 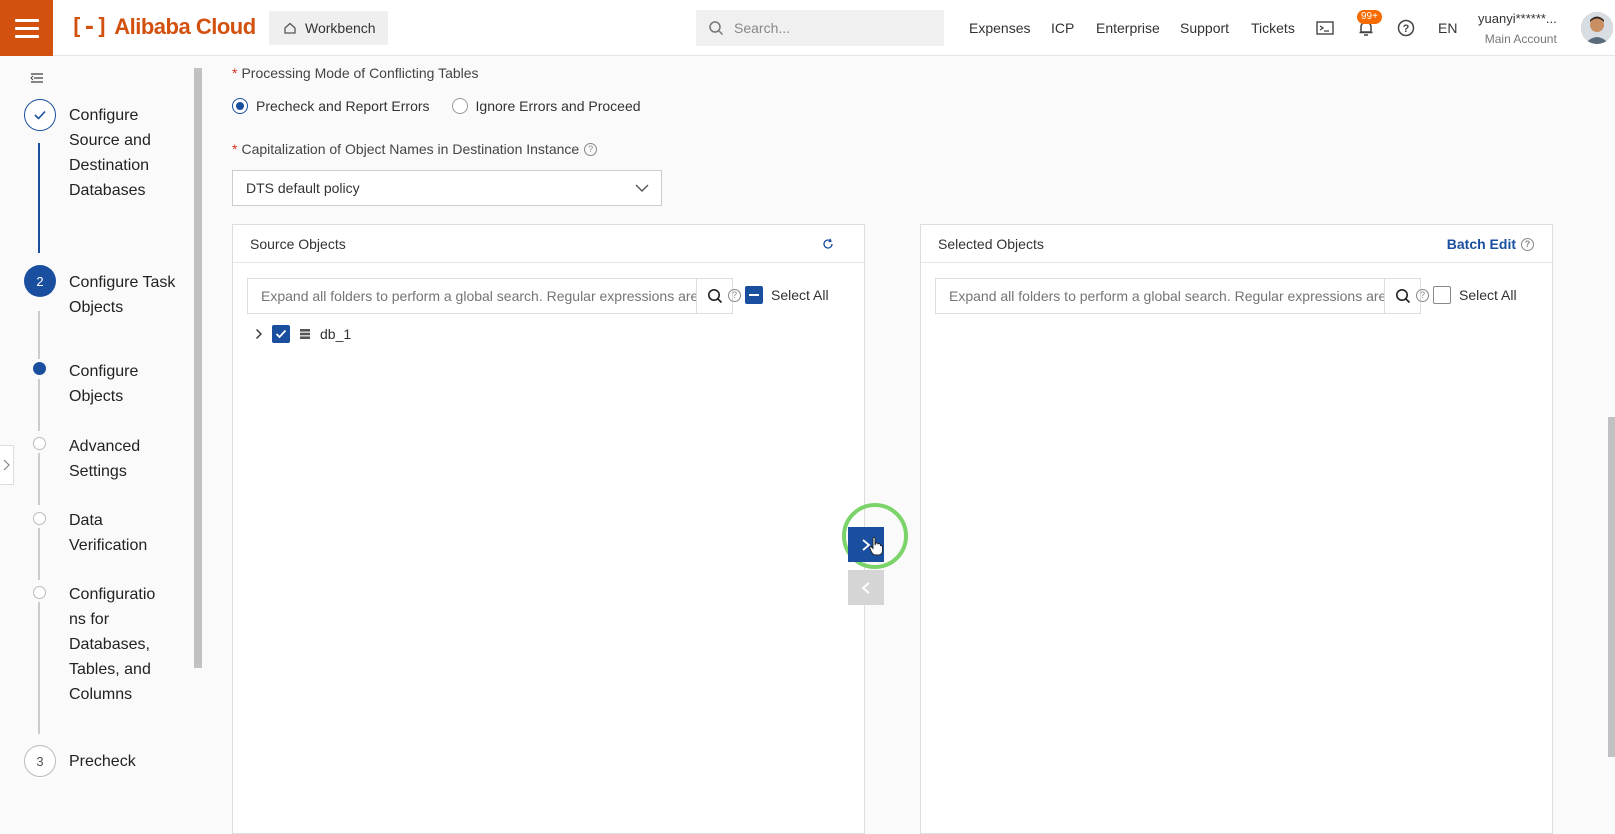 What do you see at coordinates (40, 281) in the screenshot?
I see `step-number: 2` at bounding box center [40, 281].